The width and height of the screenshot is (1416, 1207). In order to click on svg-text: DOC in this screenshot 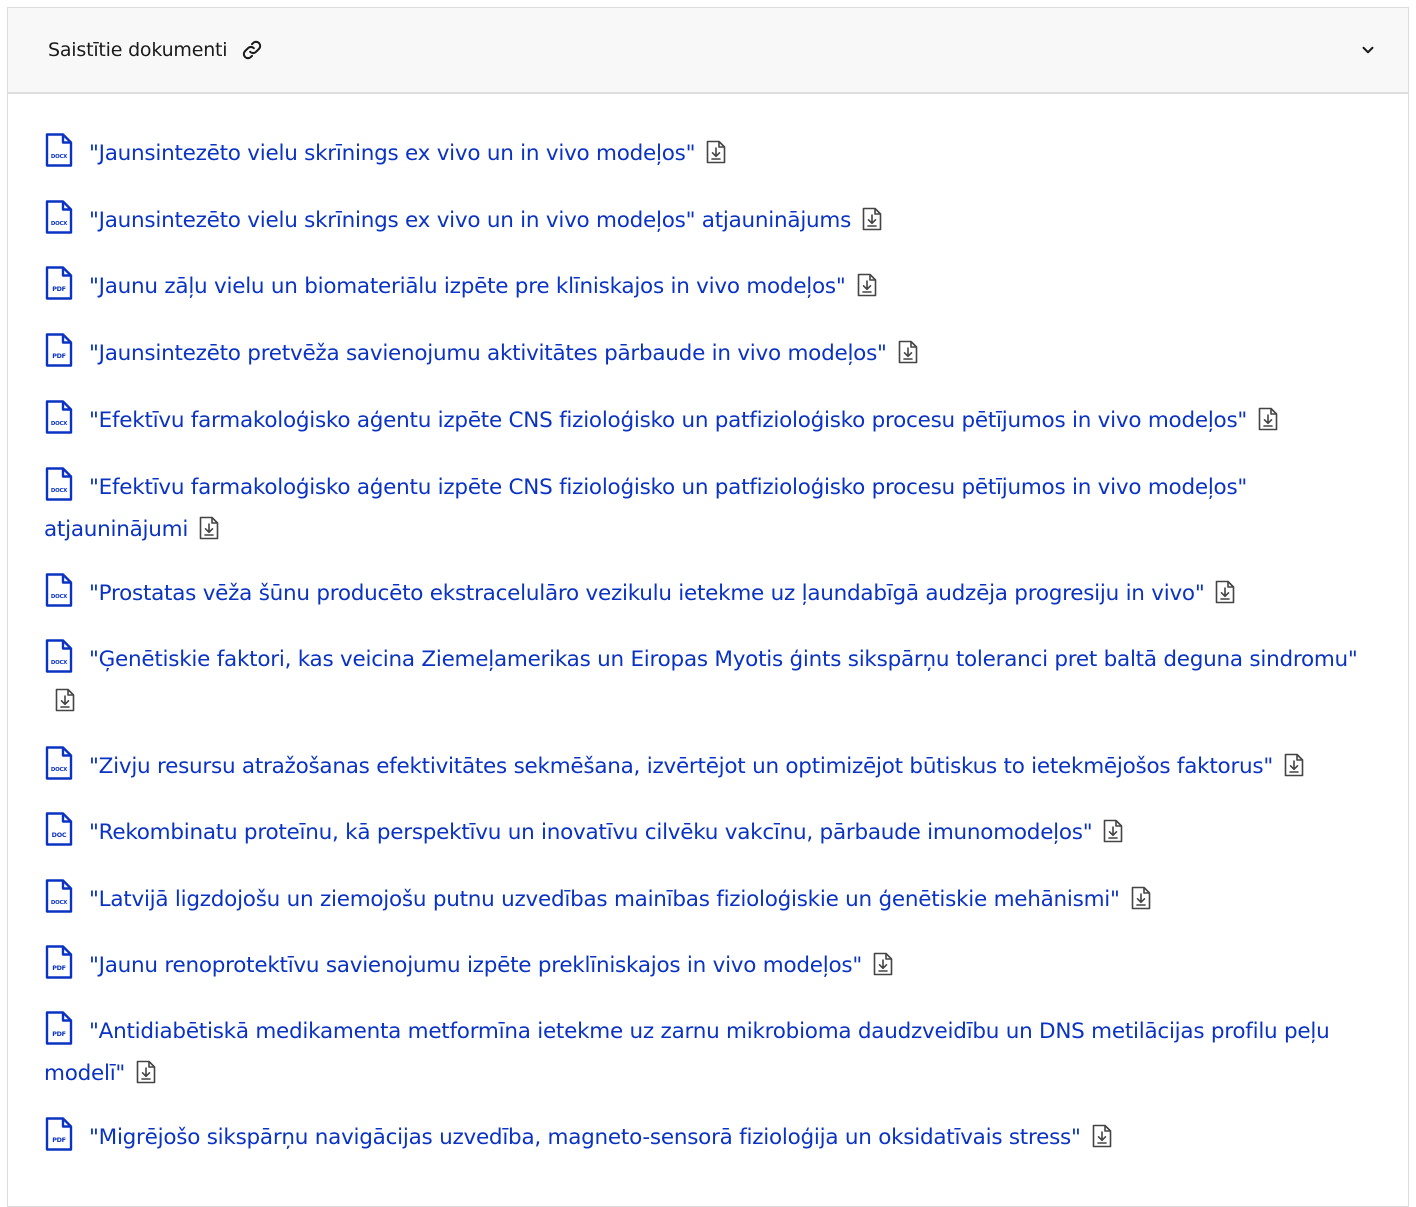, I will do `click(59, 835)`.